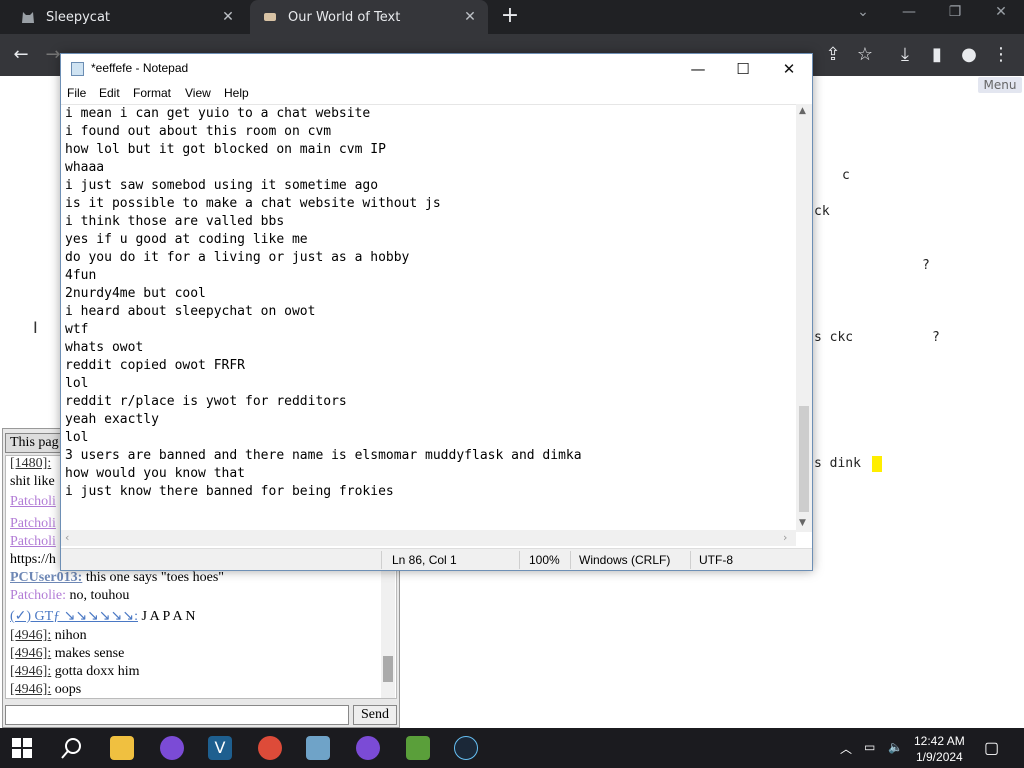  What do you see at coordinates (77, 329) in the screenshot?
I see `text-line: wtf` at bounding box center [77, 329].